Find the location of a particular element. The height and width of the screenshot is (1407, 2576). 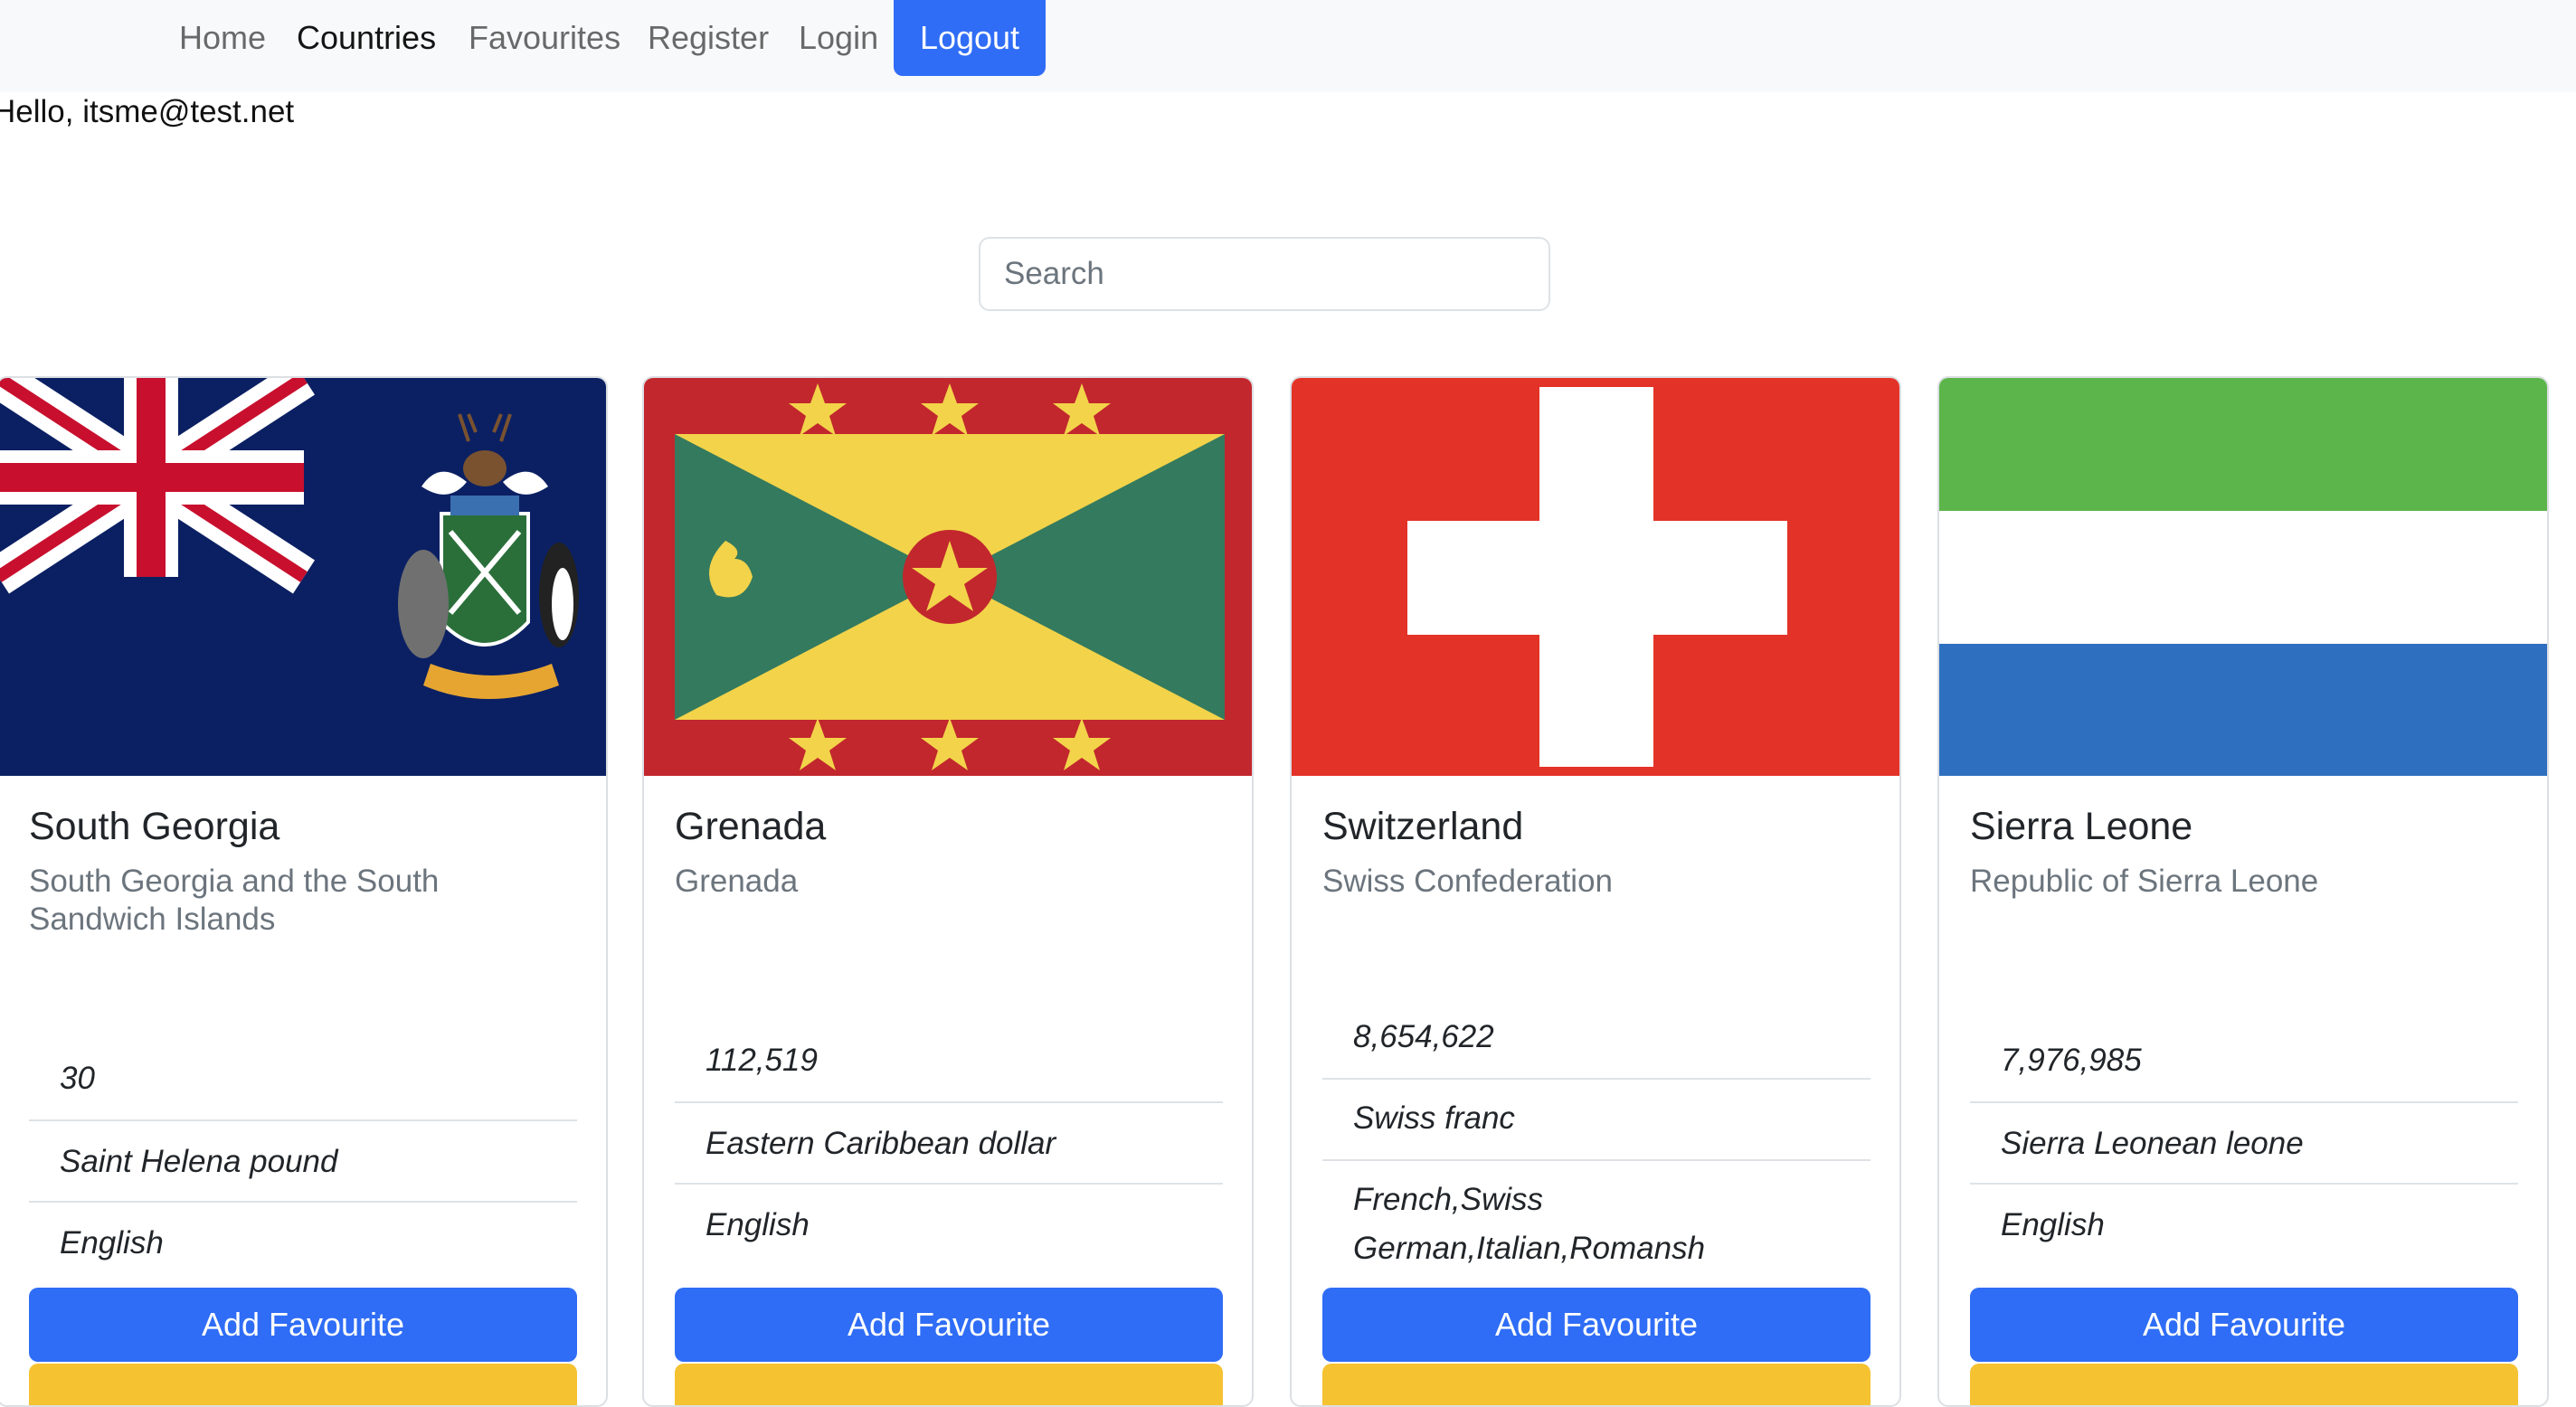

nav-login-link: Login is located at coordinates (839, 38).